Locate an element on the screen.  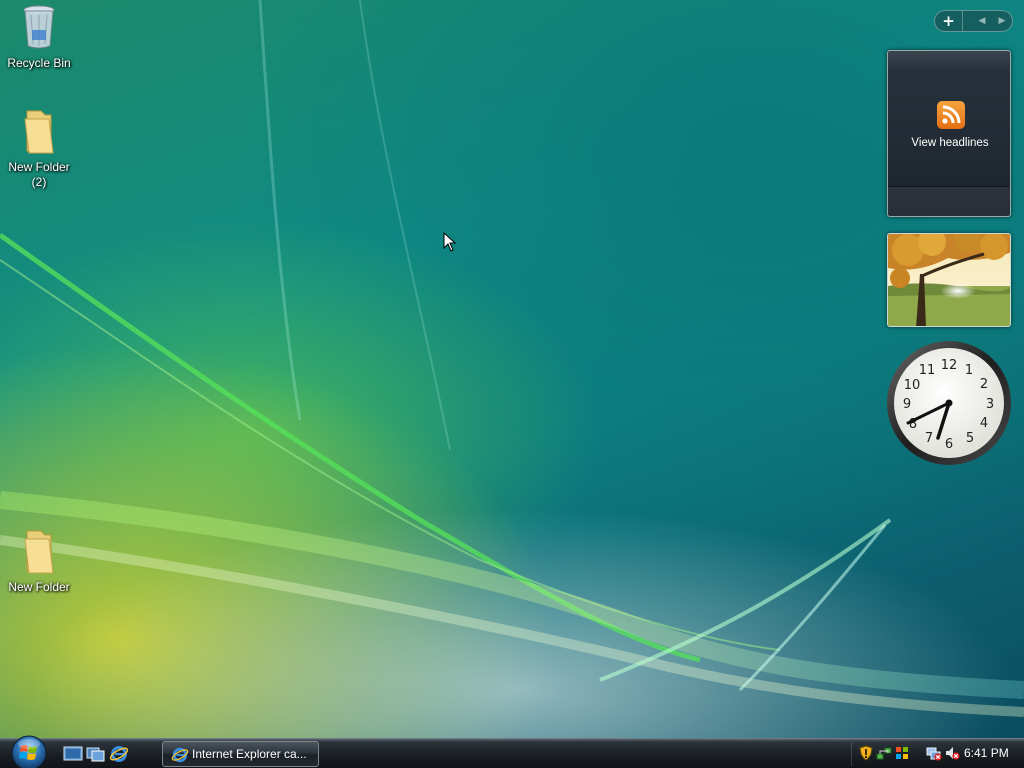
desktop-icon-recycle-bin: Recycle Bin is located at coordinates (39, 37).